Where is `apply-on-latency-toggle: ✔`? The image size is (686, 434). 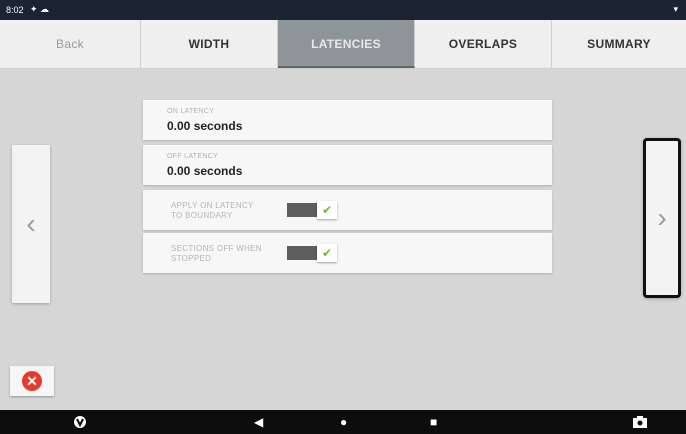
apply-on-latency-toggle: ✔ is located at coordinates (314, 210).